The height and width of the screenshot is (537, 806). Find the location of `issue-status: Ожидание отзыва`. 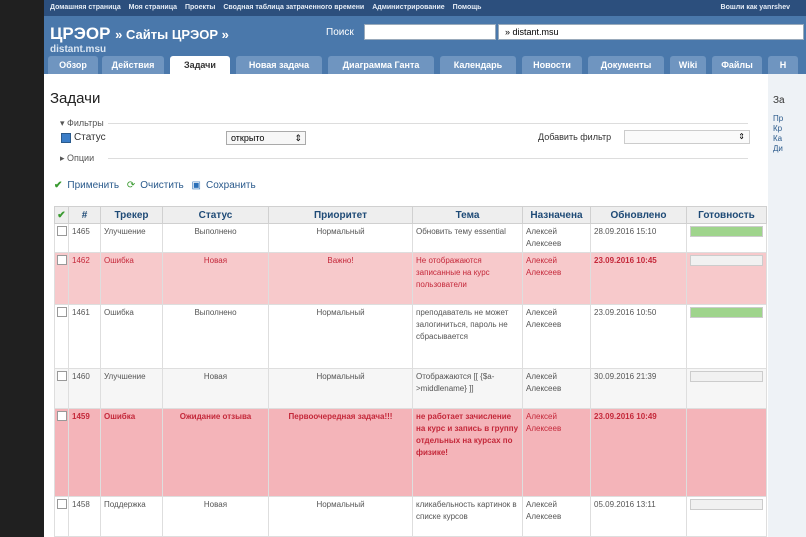

issue-status: Ожидание отзыва is located at coordinates (215, 452).